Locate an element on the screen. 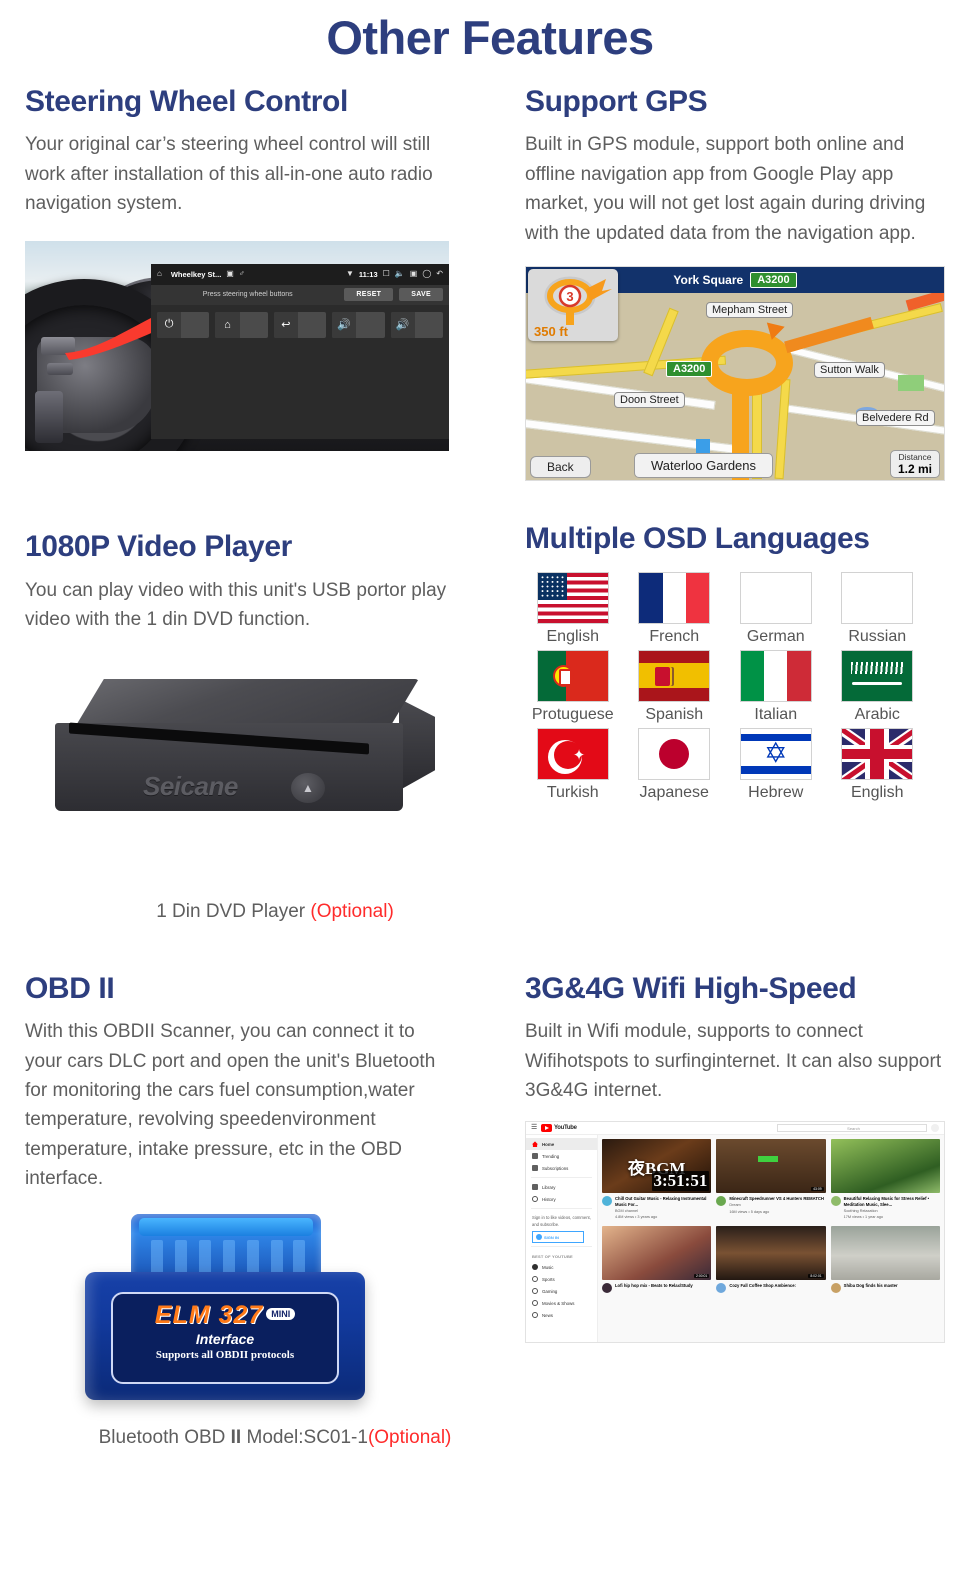 The image size is (980, 1593). video-duration: 8:02:01 is located at coordinates (816, 1275).